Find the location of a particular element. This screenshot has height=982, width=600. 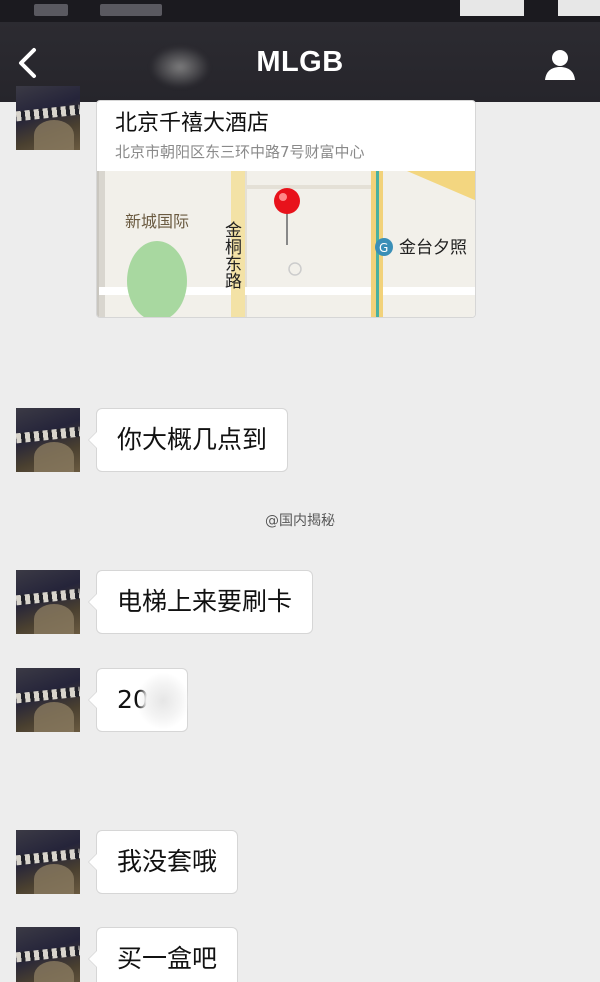

nav-bar: MLGB is located at coordinates (300, 62).